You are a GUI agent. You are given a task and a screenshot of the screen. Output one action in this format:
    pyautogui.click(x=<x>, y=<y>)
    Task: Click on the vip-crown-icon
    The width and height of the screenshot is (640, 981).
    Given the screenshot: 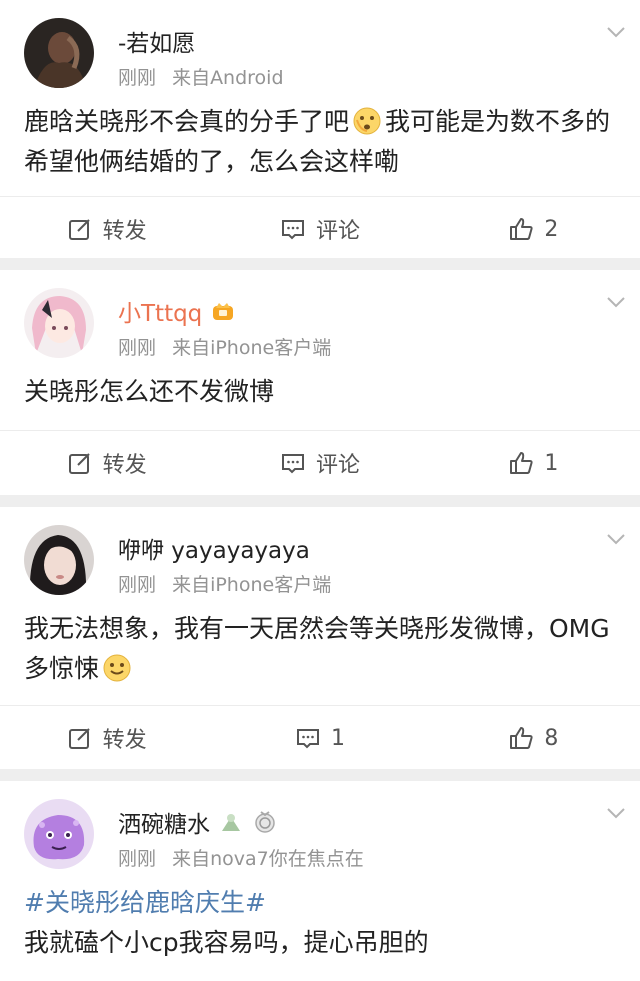 What is the action you would take?
    pyautogui.click(x=223, y=311)
    